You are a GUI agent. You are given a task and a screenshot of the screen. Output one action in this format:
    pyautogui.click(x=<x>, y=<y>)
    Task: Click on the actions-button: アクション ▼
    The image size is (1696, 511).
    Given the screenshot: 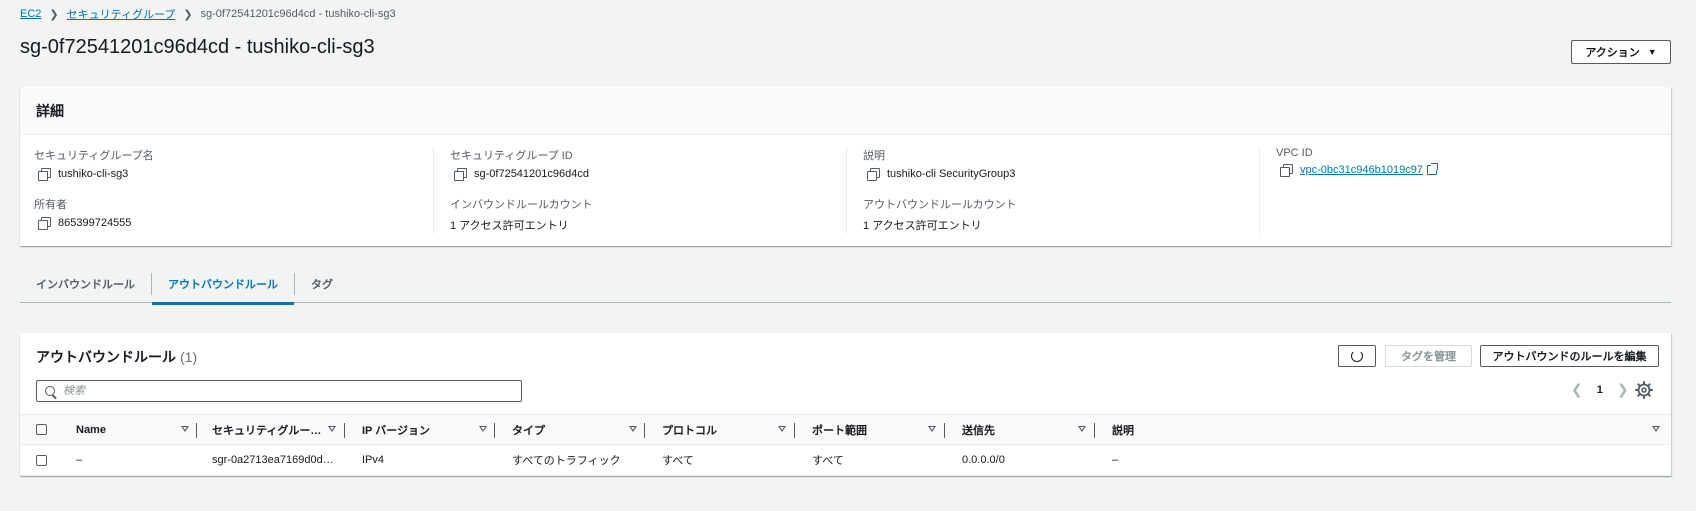 What is the action you would take?
    pyautogui.click(x=1621, y=52)
    